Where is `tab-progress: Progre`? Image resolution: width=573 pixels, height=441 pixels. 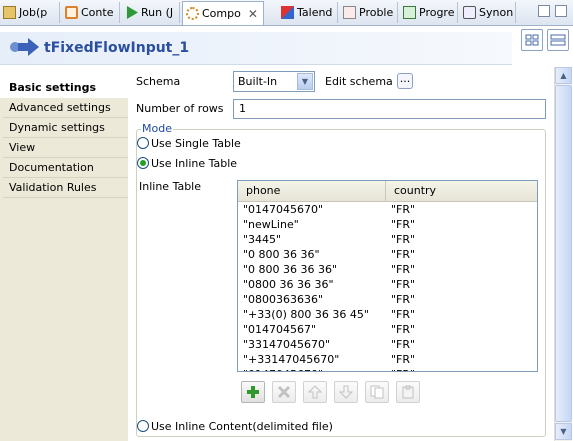
tab-progress: Progre is located at coordinates (429, 12).